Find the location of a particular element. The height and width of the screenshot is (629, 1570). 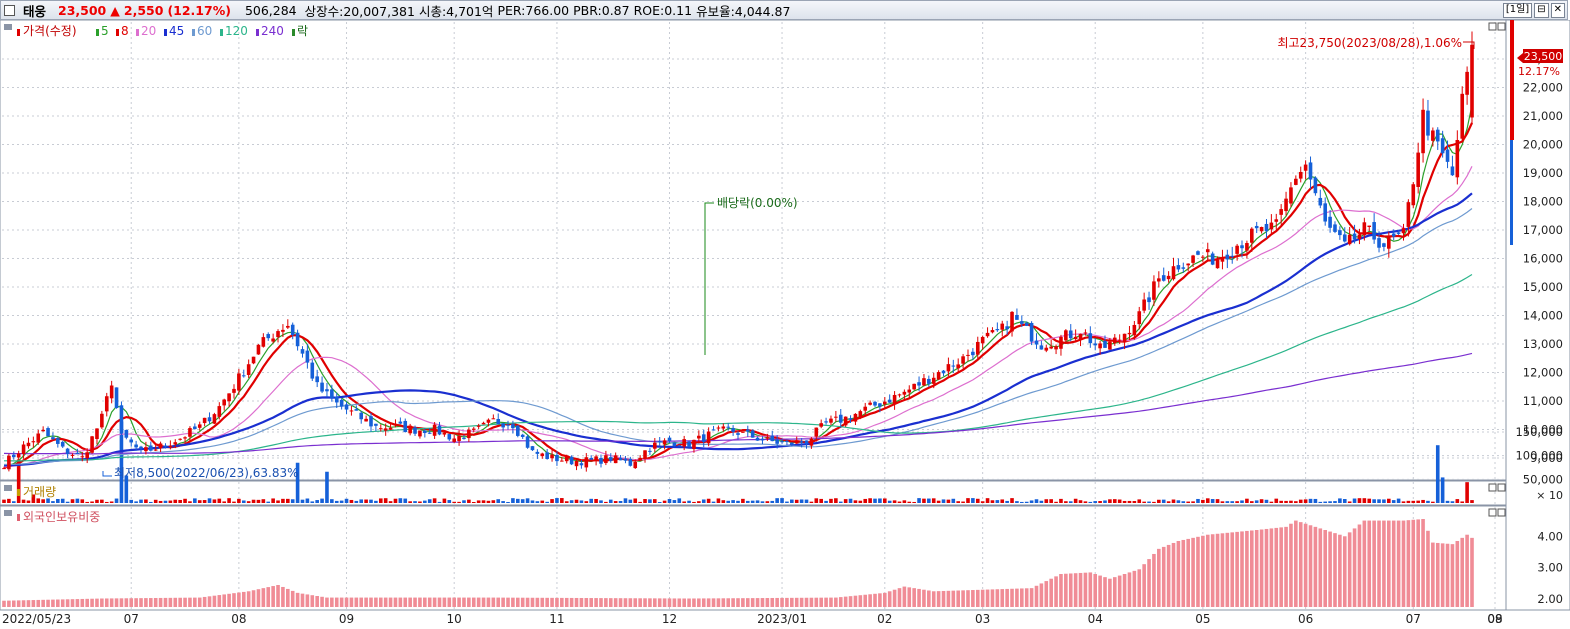

restore-icon: ⊟ is located at coordinates (1541, 10).